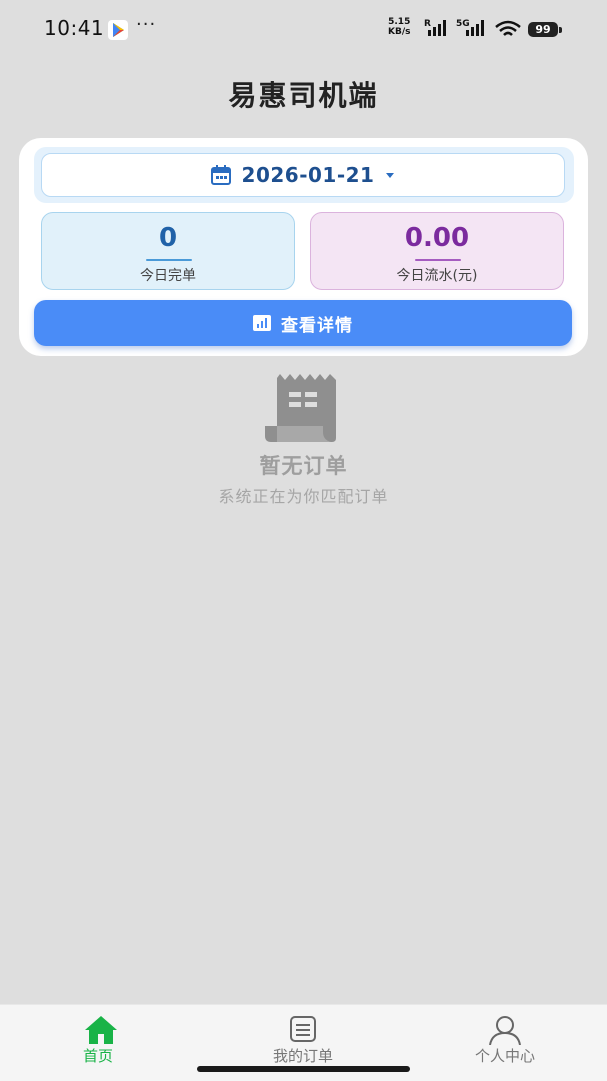  Describe the element at coordinates (262, 323) in the screenshot. I see `chart-icon` at that location.